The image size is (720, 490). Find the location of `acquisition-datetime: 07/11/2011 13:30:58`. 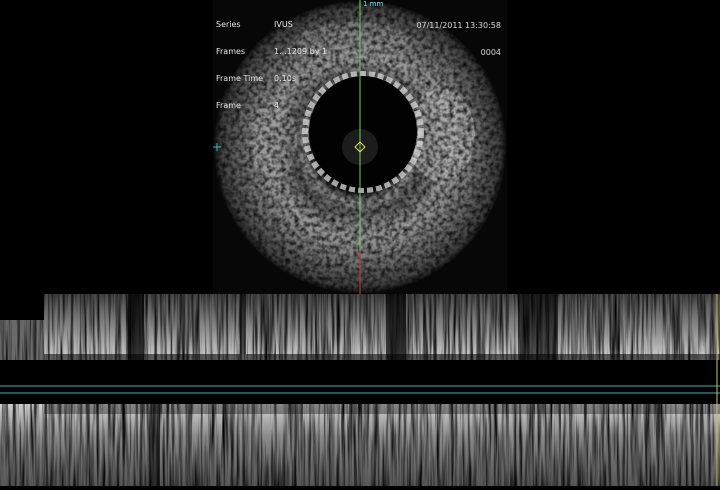

acquisition-datetime: 07/11/2011 13:30:58 is located at coordinates (458, 25).